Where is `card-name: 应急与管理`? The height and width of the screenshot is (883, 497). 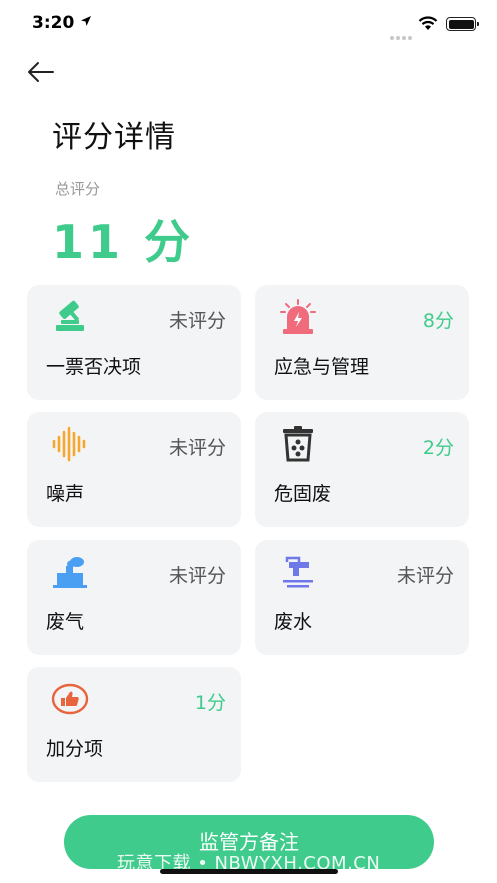 card-name: 应急与管理 is located at coordinates (322, 367).